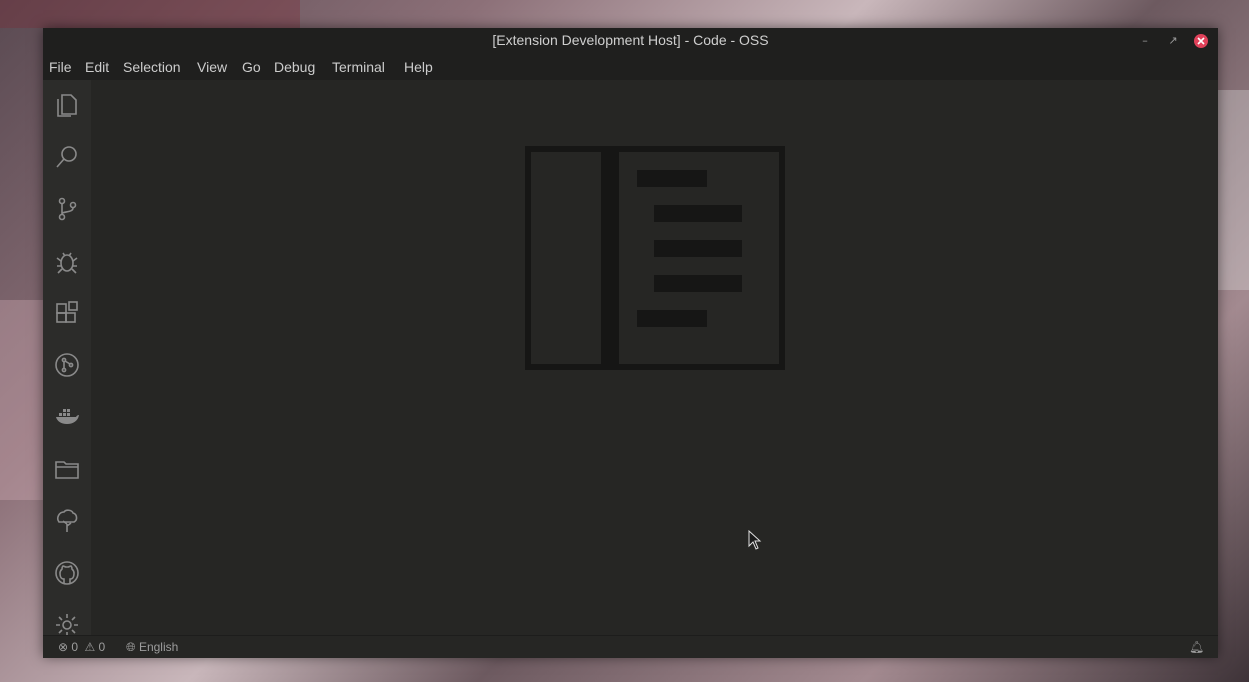 The height and width of the screenshot is (682, 1249). Describe the element at coordinates (1201, 41) in the screenshot. I see `close-icon` at that location.